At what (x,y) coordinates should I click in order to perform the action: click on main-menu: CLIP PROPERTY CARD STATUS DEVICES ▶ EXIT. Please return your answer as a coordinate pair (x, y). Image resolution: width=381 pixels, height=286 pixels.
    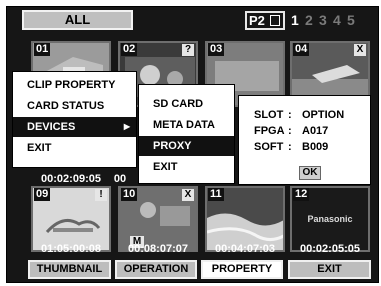
    Looking at the image, I should click on (74, 119).